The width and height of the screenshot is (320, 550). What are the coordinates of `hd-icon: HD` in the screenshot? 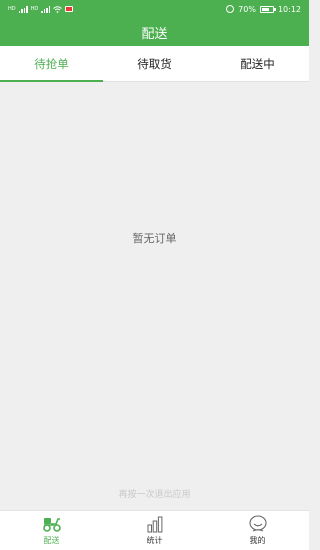 It's located at (12, 9).